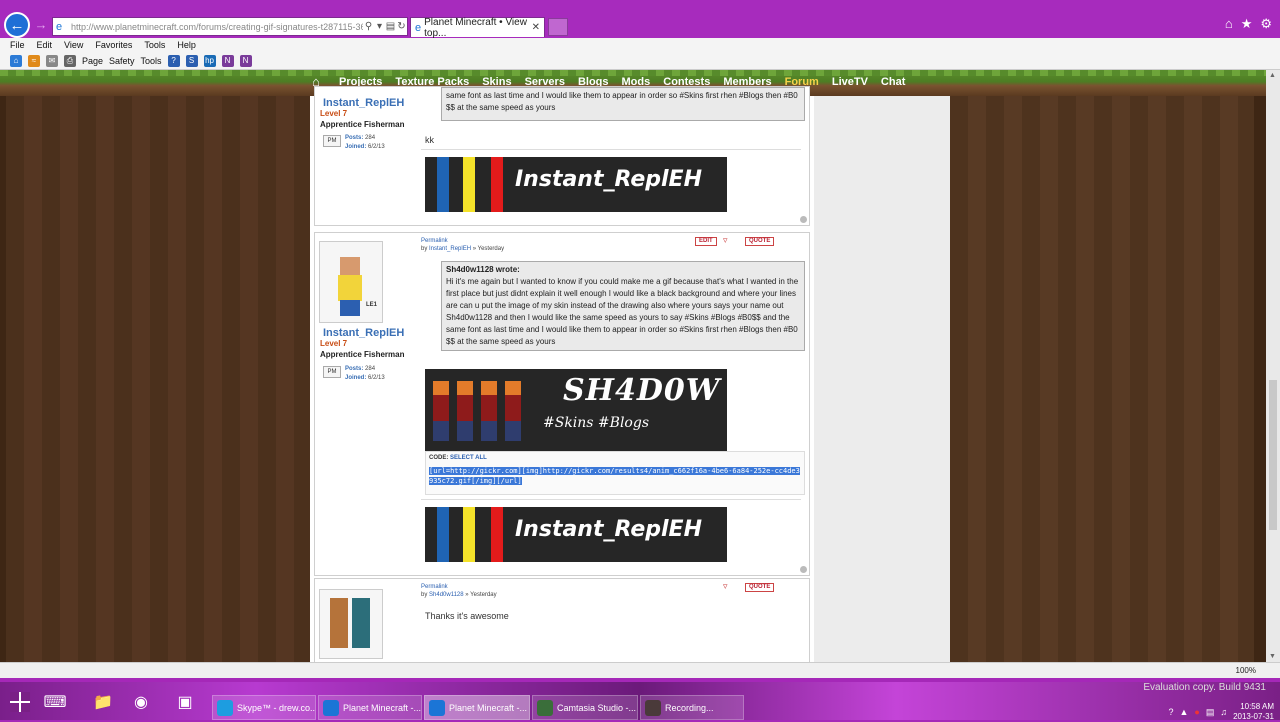  I want to click on settings-gear-icon: ⚙, so click(1266, 24).